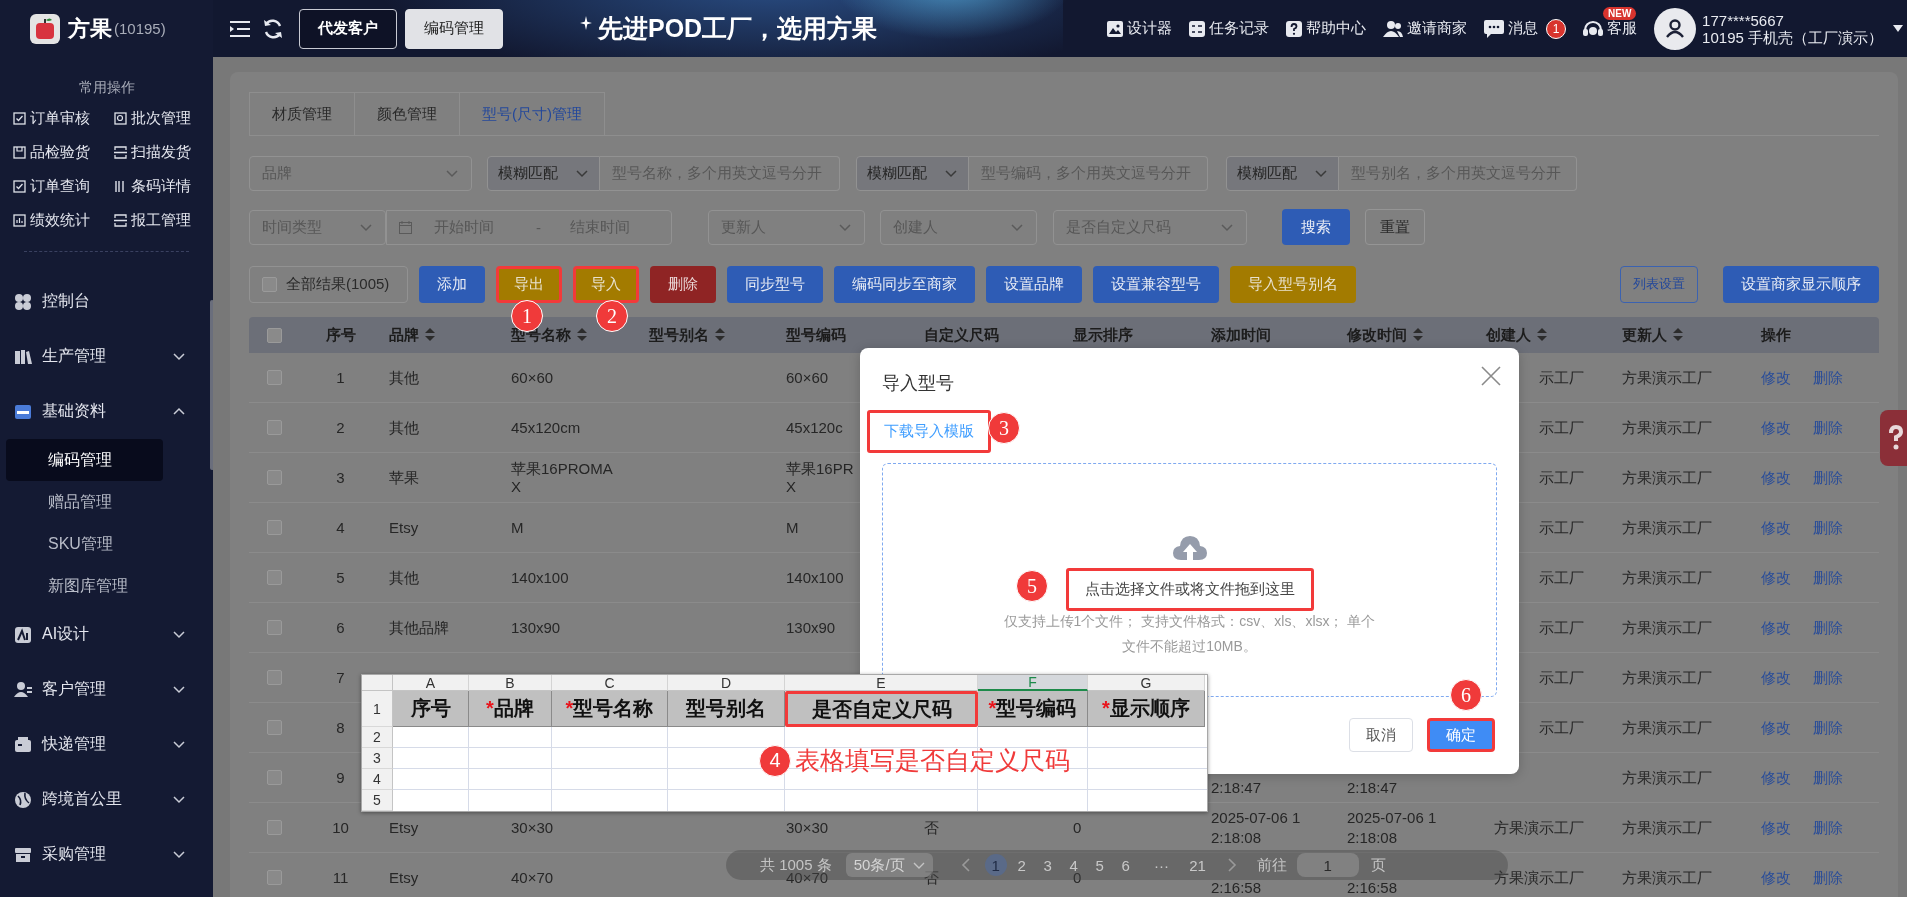  Describe the element at coordinates (918, 383) in the screenshot. I see `dialog-title: 导入型号` at that location.